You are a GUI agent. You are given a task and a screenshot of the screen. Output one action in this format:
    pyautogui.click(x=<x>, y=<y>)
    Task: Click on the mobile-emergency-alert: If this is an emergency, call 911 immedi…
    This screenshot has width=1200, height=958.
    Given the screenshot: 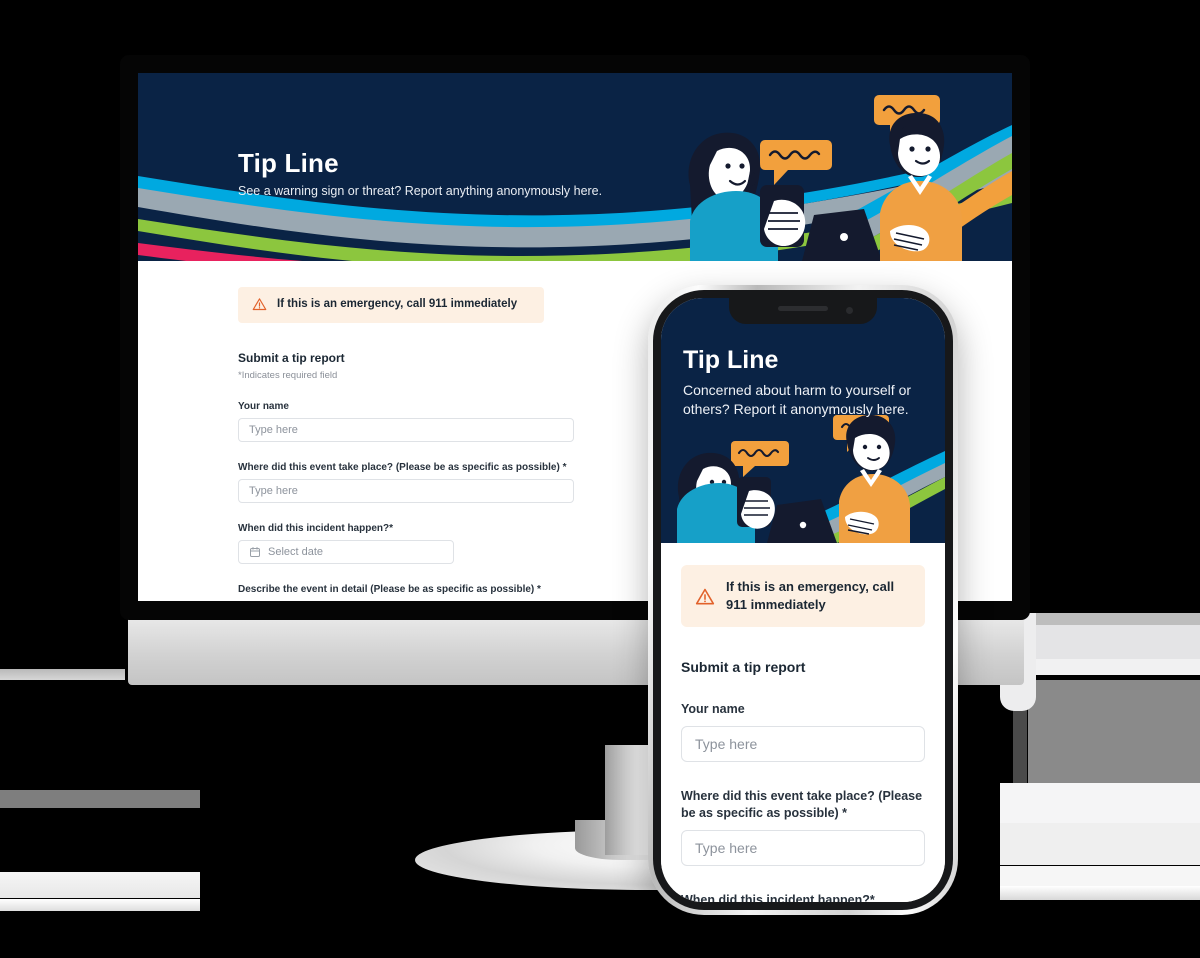 What is the action you would take?
    pyautogui.click(x=803, y=596)
    